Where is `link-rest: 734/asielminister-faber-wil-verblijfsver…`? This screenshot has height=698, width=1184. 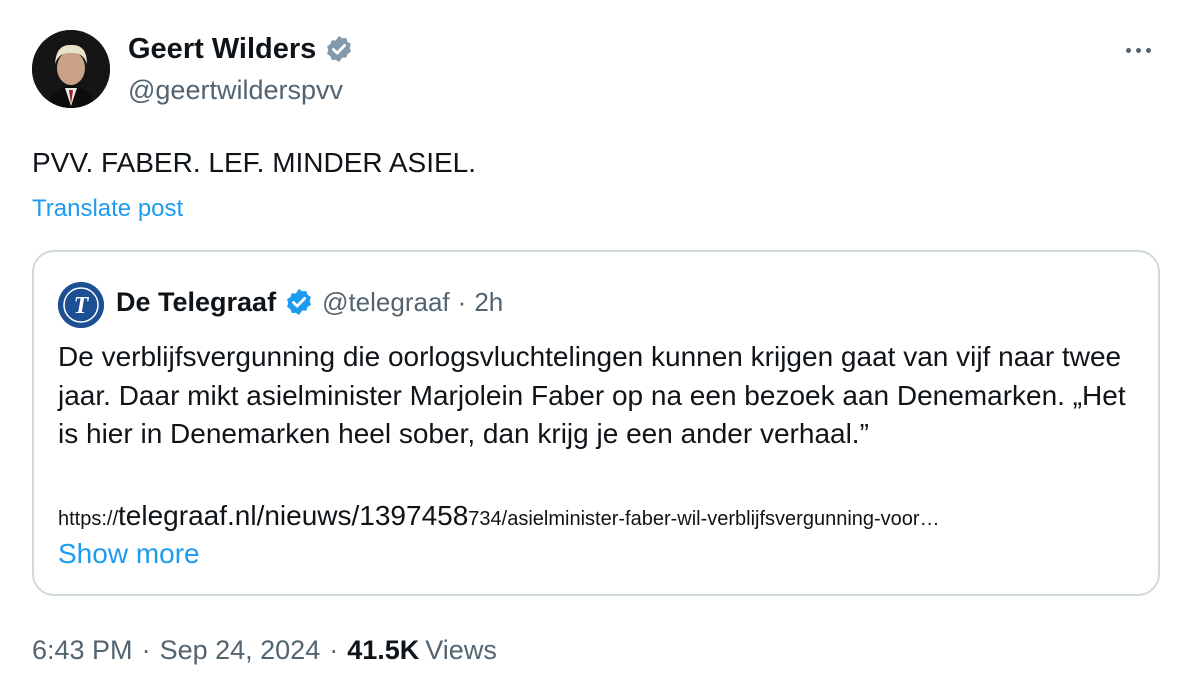 link-rest: 734/asielminister-faber-wil-verblijfsver… is located at coordinates (704, 519).